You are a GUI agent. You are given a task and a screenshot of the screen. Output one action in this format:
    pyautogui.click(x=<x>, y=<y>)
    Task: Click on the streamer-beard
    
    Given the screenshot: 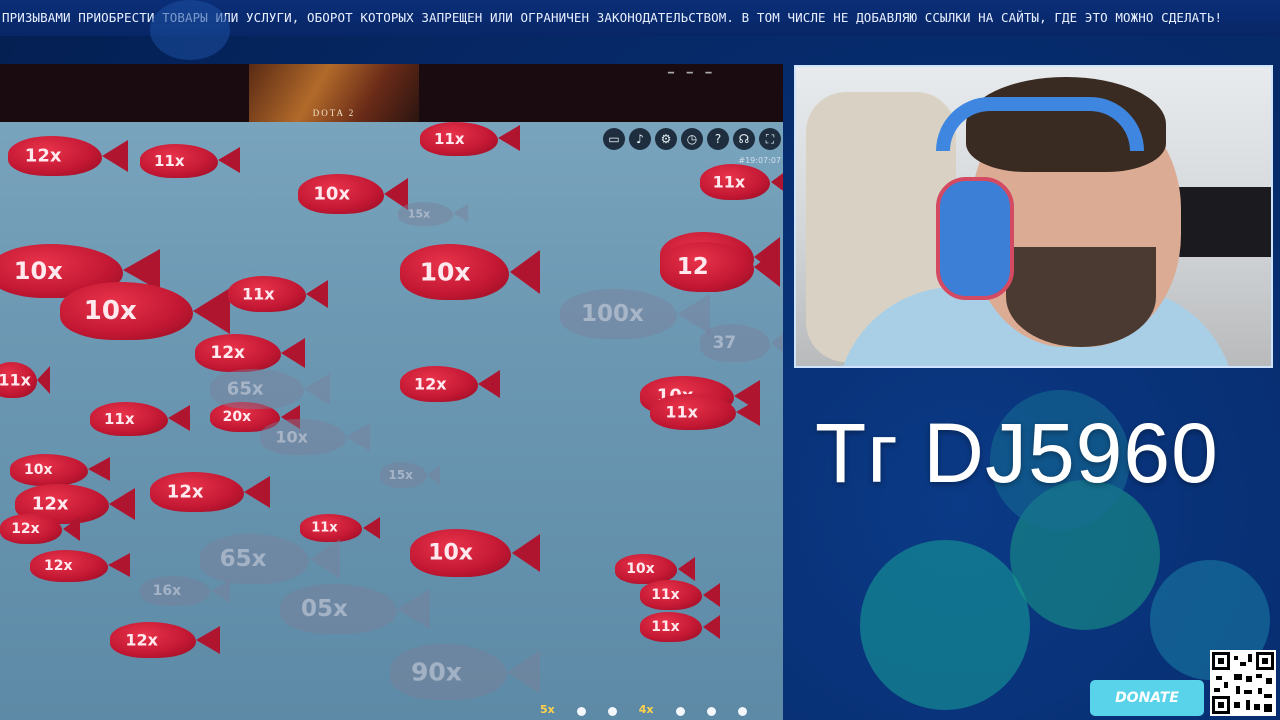 What is the action you would take?
    pyautogui.click(x=1081, y=297)
    